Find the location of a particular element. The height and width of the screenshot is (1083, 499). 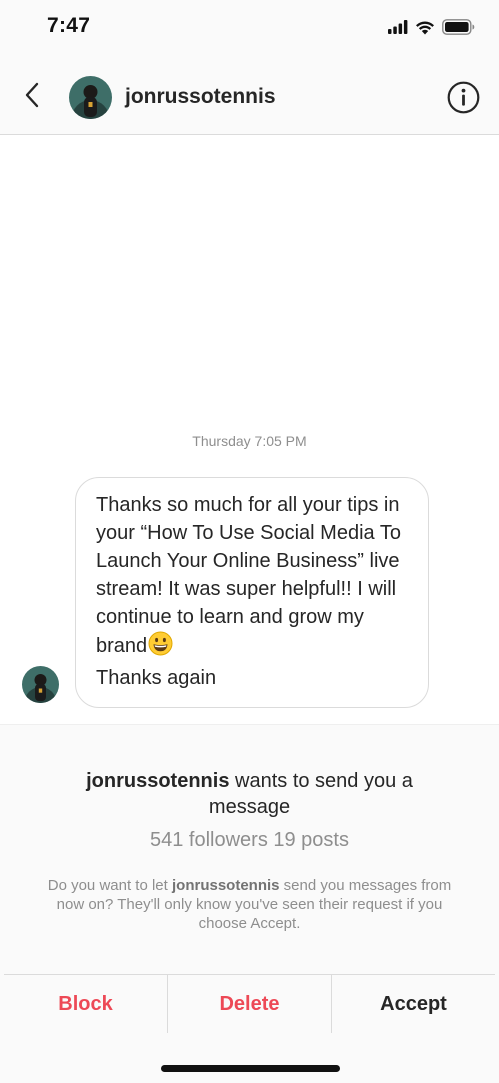

accept-button: Accept is located at coordinates (413, 1004).